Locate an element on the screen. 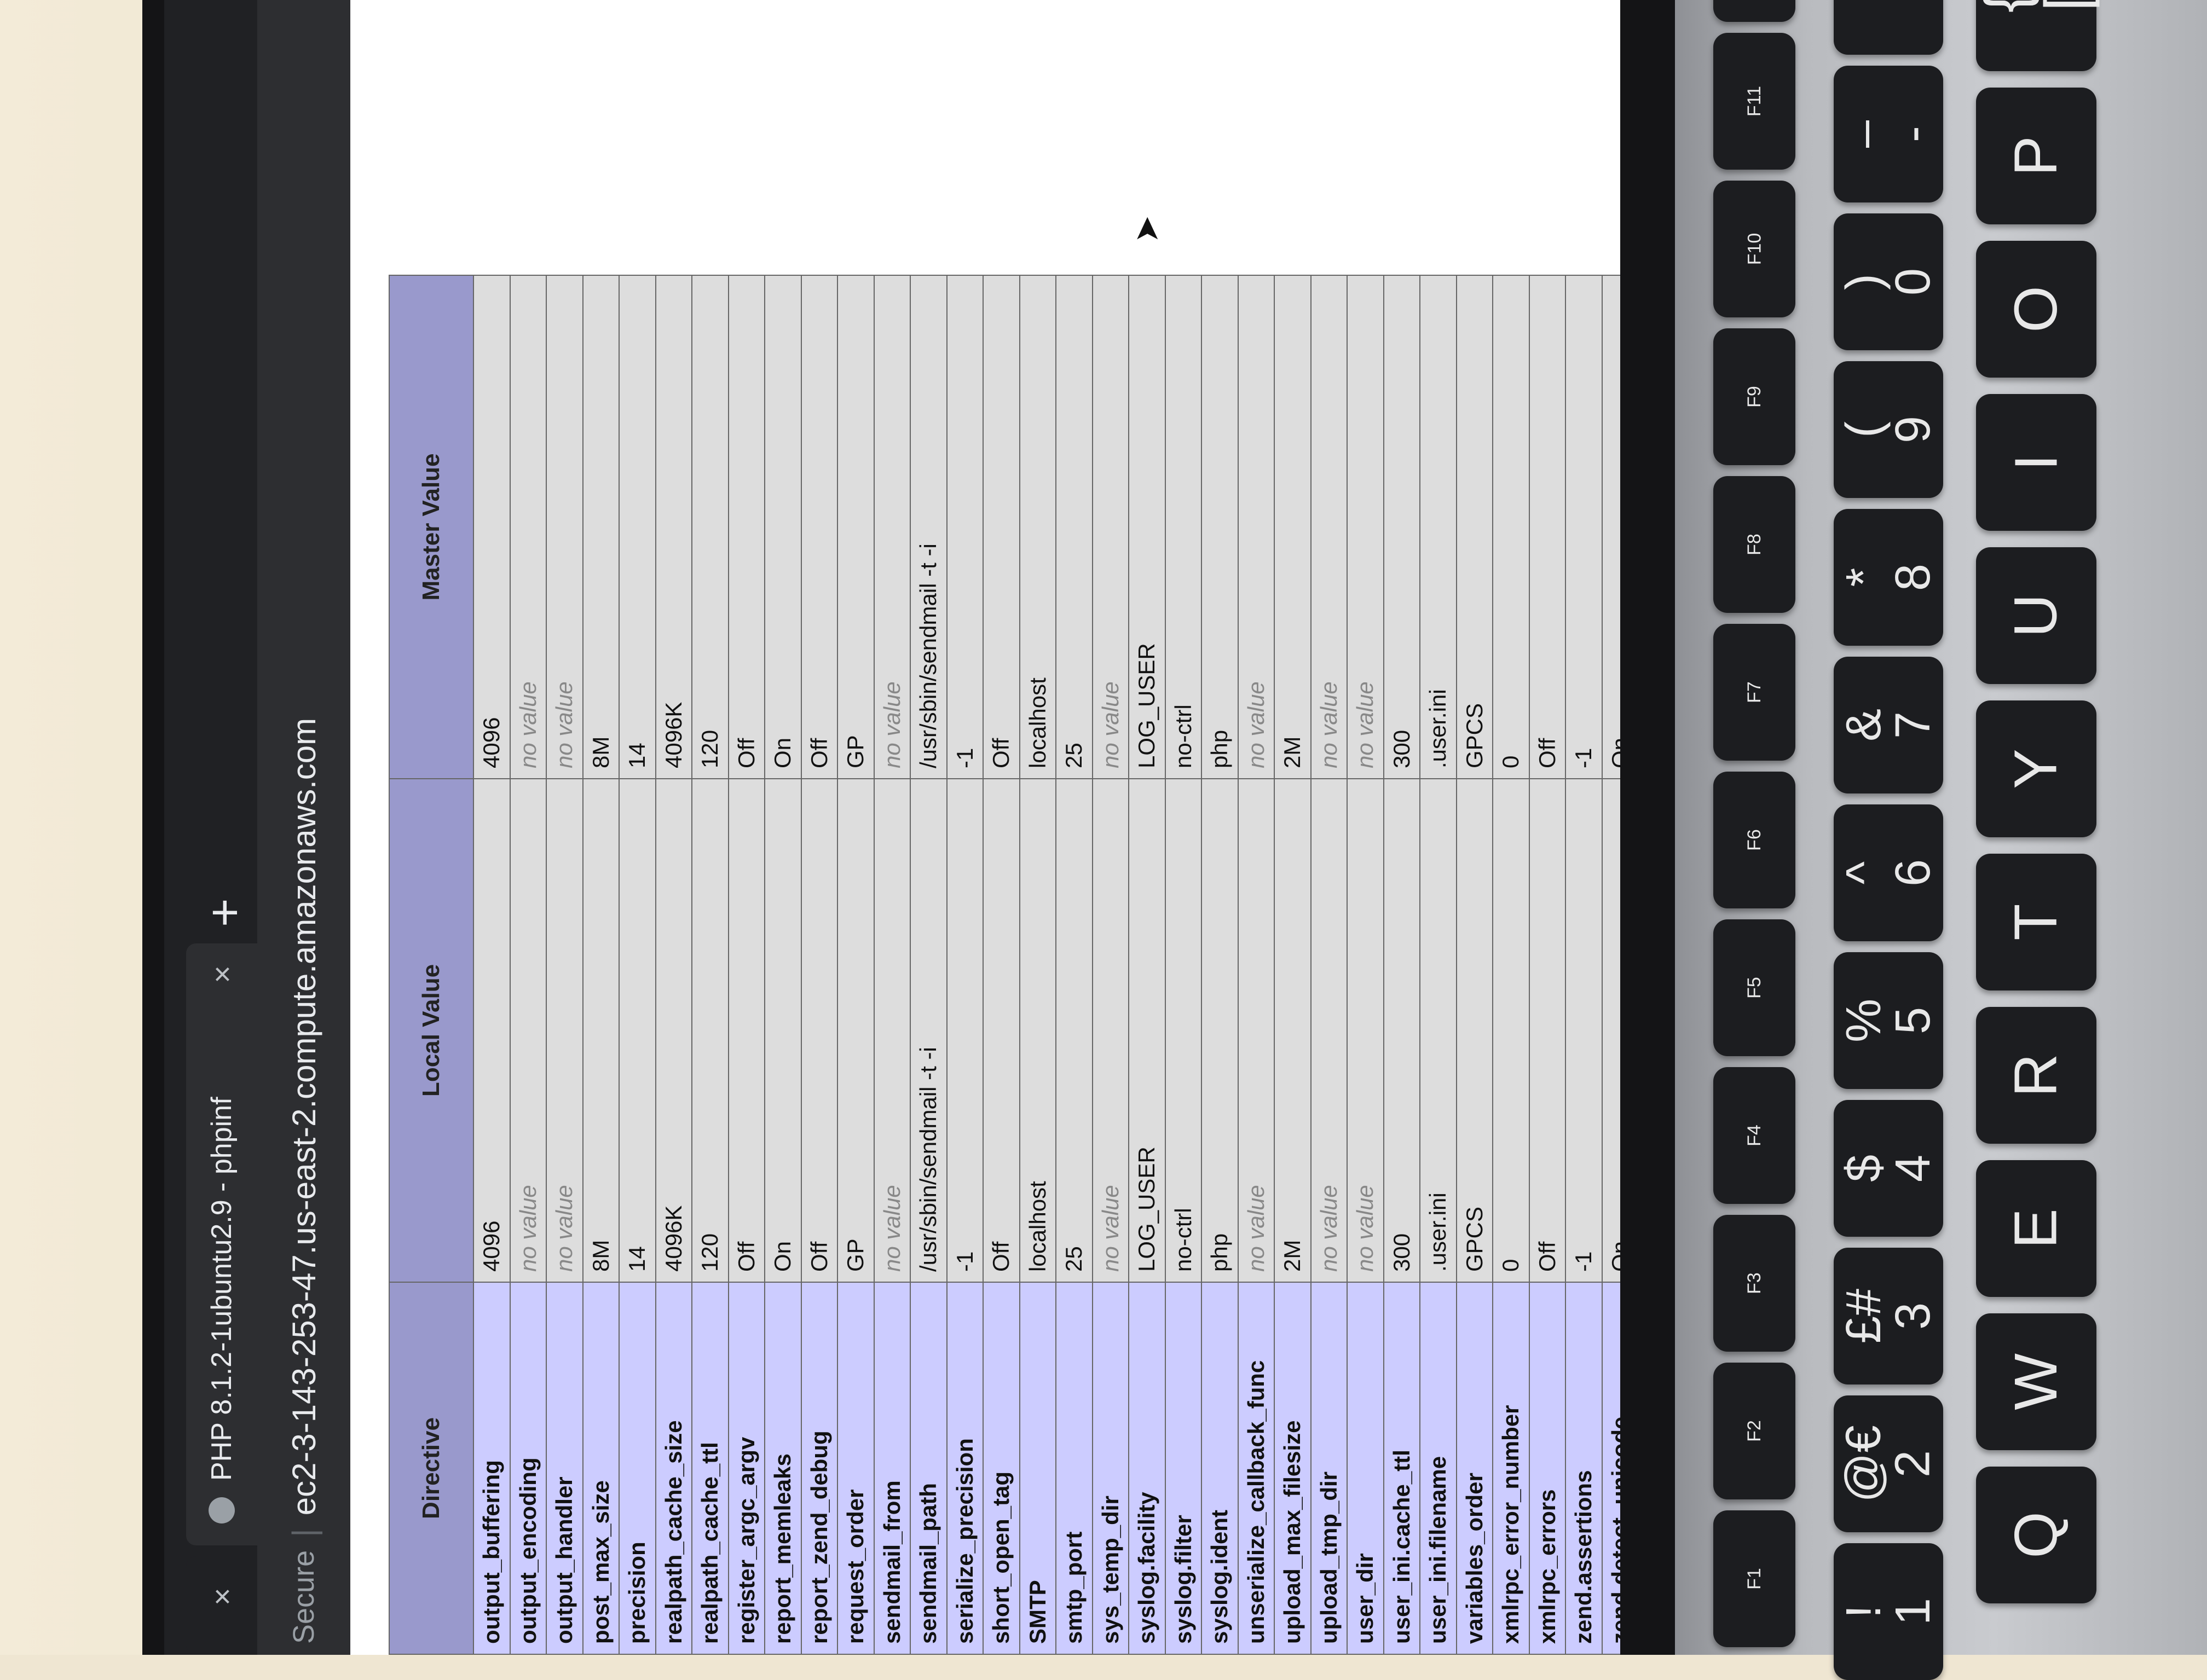  table-row: realpath_cache_size 4096K 4096K is located at coordinates (673, 827).